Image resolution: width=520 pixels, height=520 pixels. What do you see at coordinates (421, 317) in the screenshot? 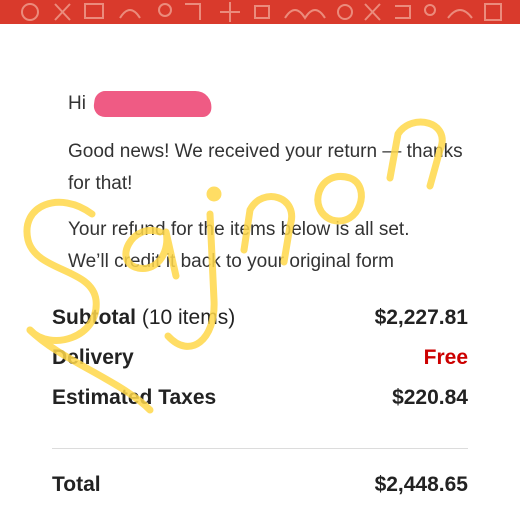
I see `subtotal-value: $2,227.81` at bounding box center [421, 317].